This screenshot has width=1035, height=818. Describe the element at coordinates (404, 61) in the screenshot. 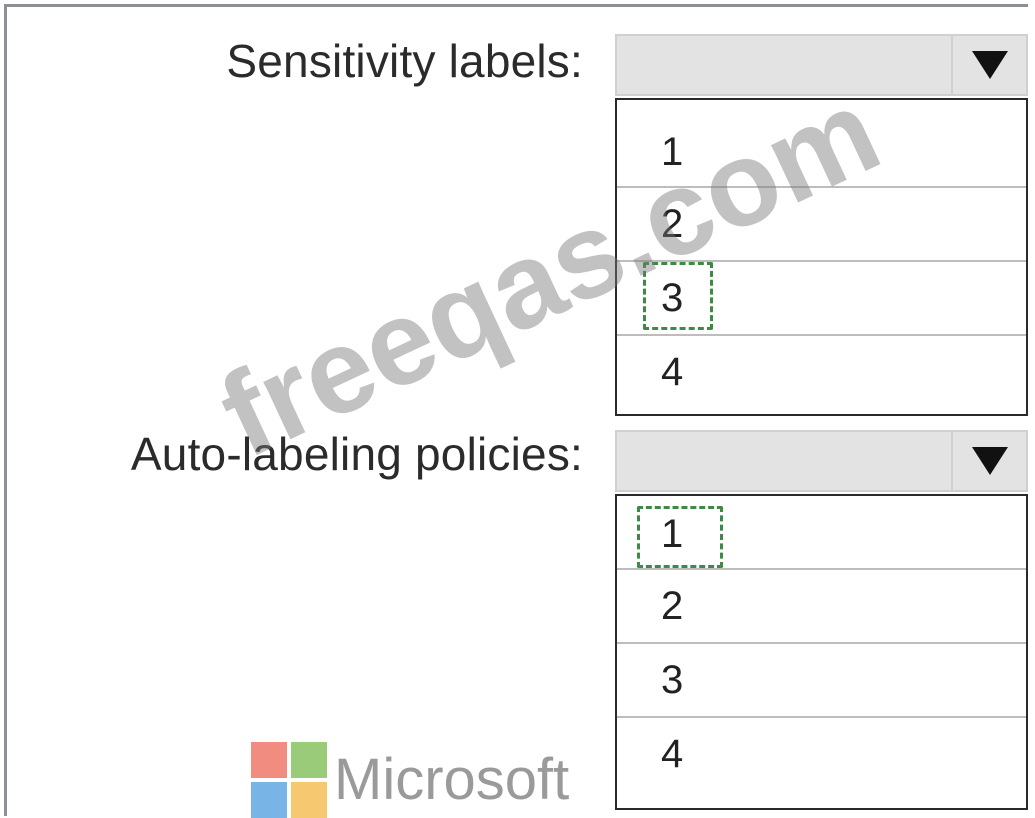

I see `sensitivity-labels-label: Sensitivity labels:` at that location.